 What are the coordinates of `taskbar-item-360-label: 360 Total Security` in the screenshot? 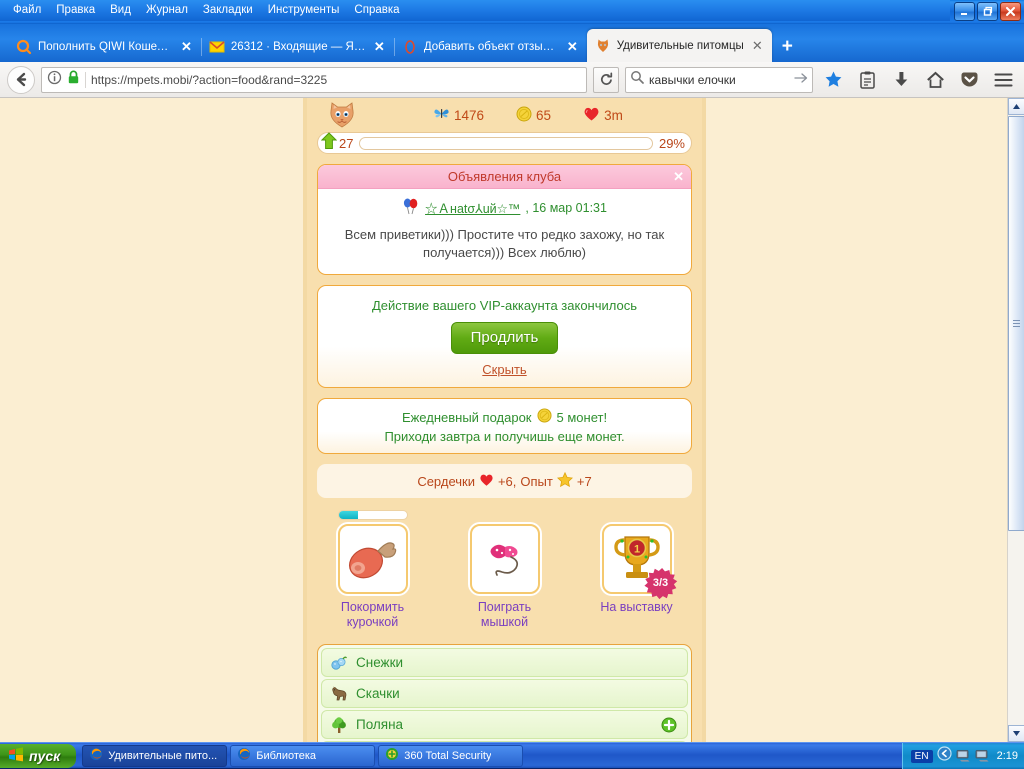 It's located at (447, 756).